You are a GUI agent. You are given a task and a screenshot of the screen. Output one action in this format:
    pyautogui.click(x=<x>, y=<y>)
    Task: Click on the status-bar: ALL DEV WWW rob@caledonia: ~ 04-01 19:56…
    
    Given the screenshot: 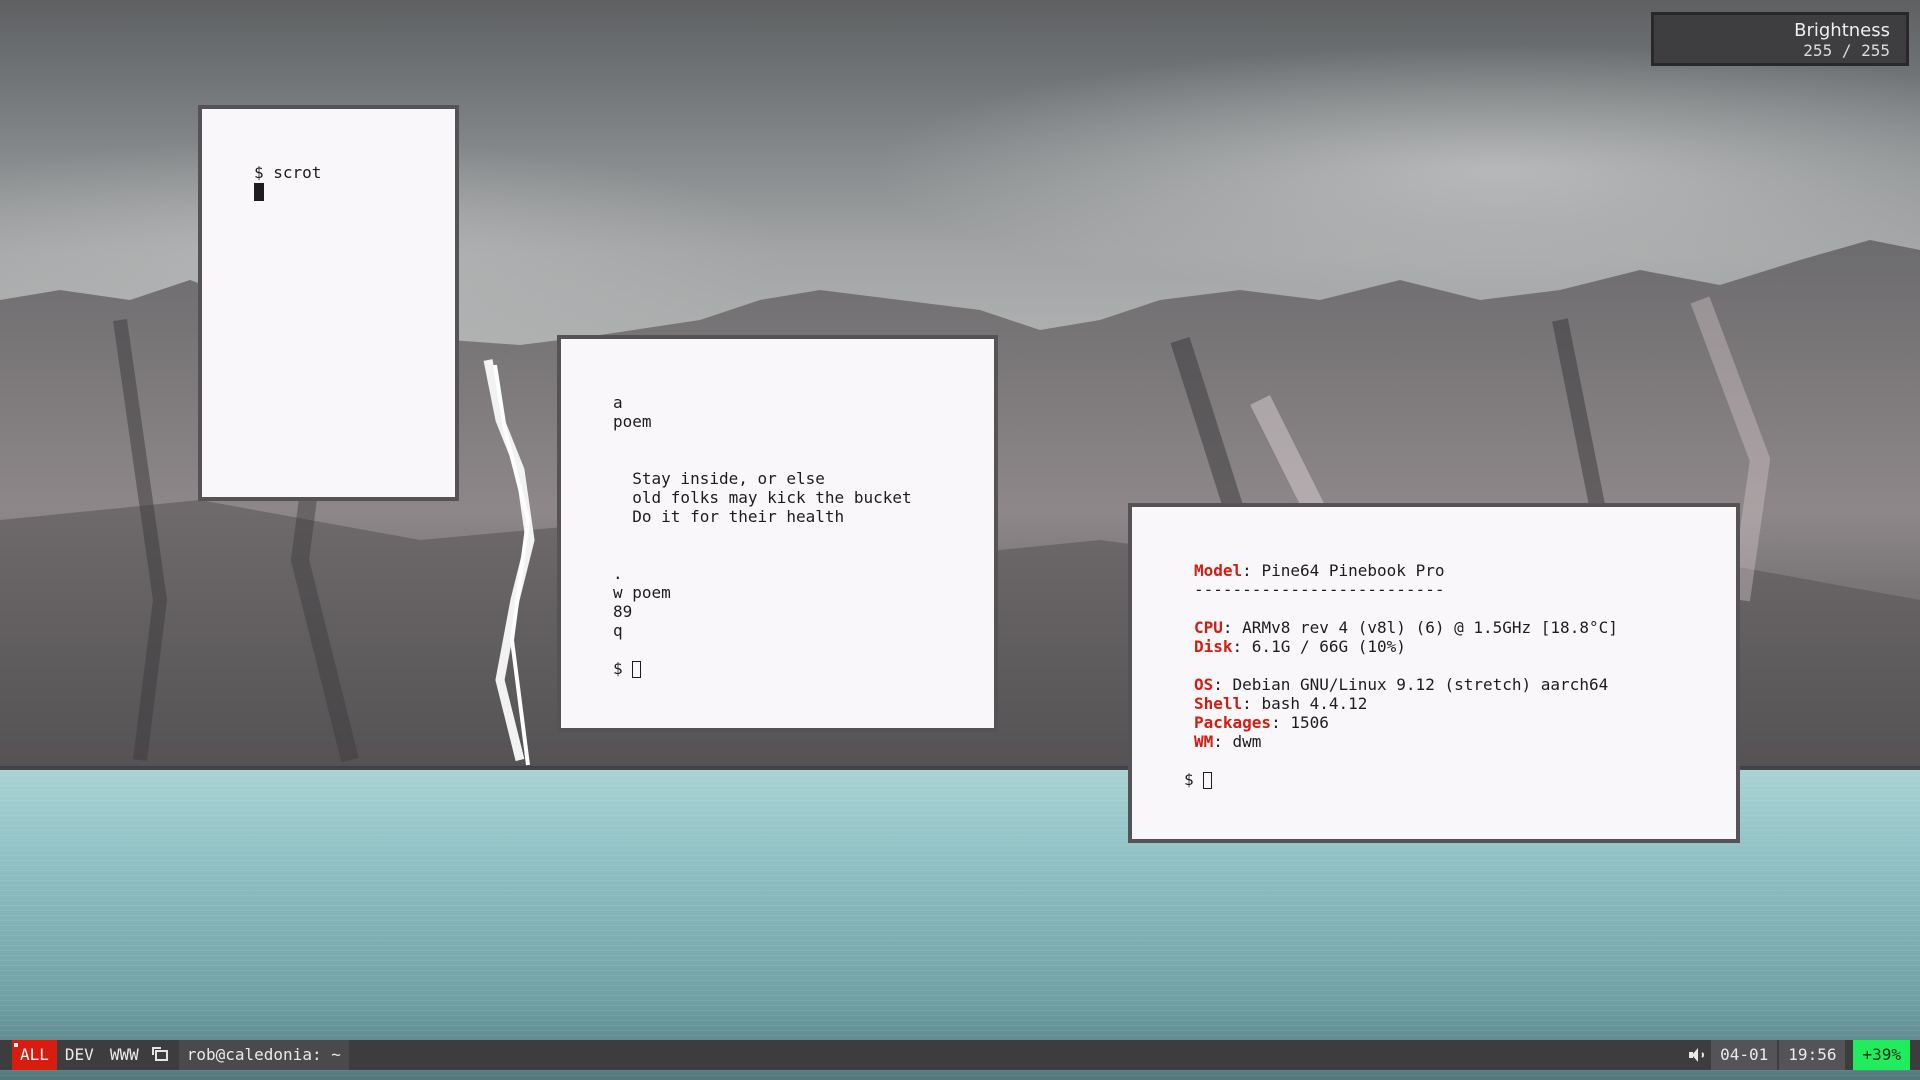 What is the action you would take?
    pyautogui.click(x=960, y=1055)
    